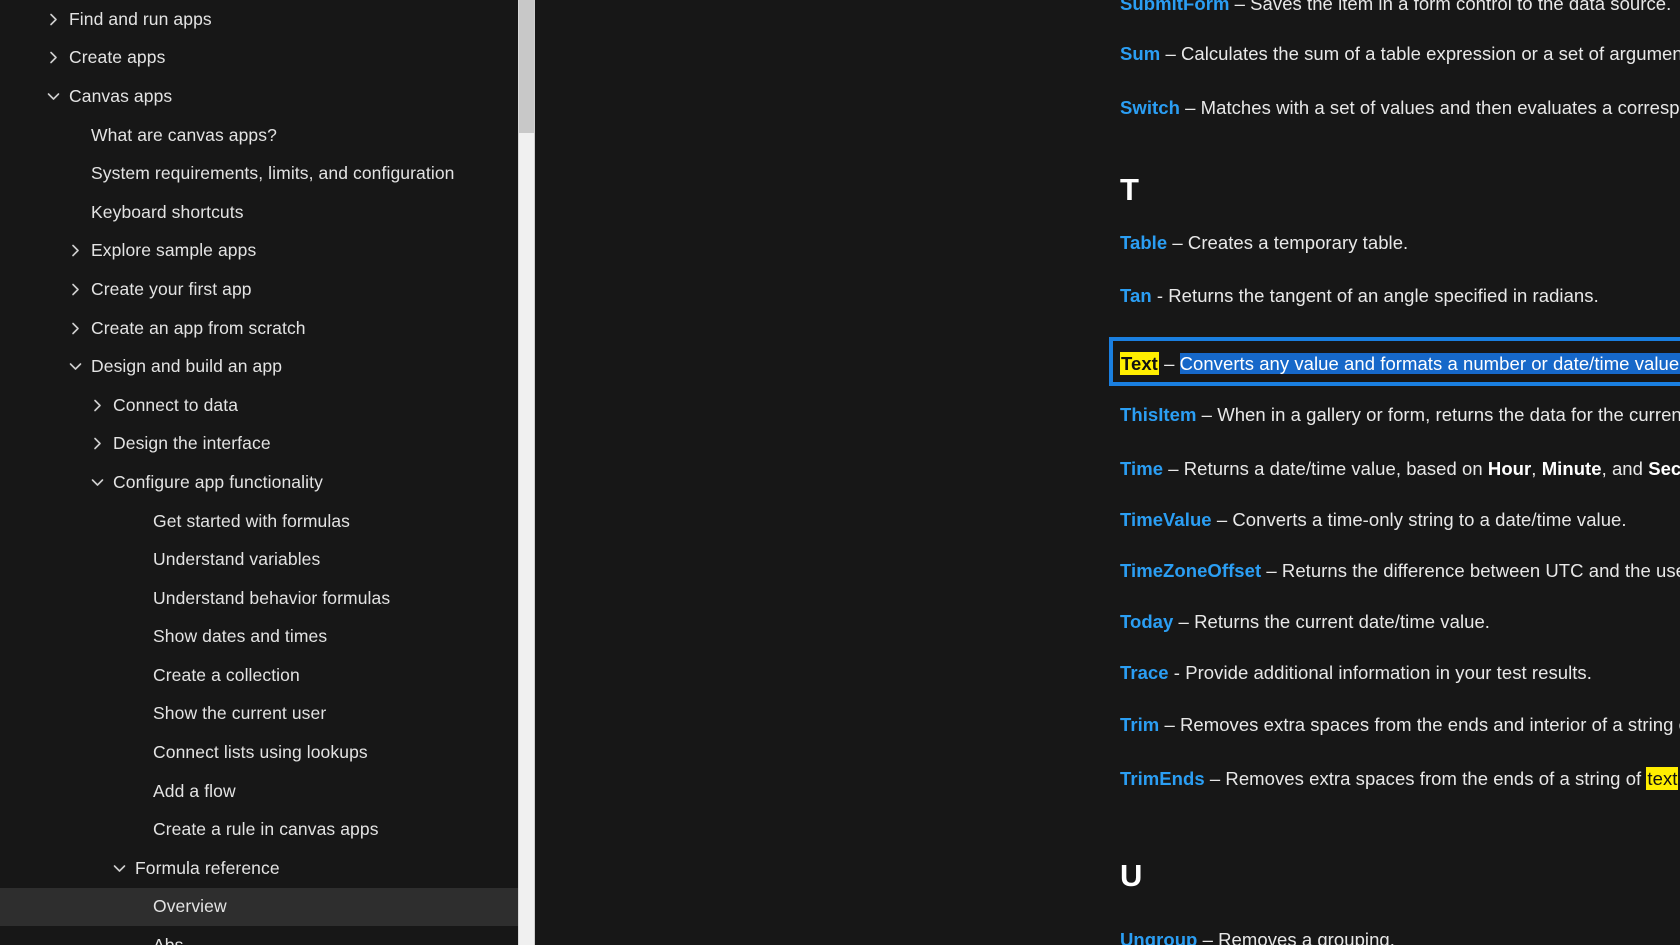  What do you see at coordinates (240, 713) in the screenshot?
I see `sidebar-item-label: Show the current user` at bounding box center [240, 713].